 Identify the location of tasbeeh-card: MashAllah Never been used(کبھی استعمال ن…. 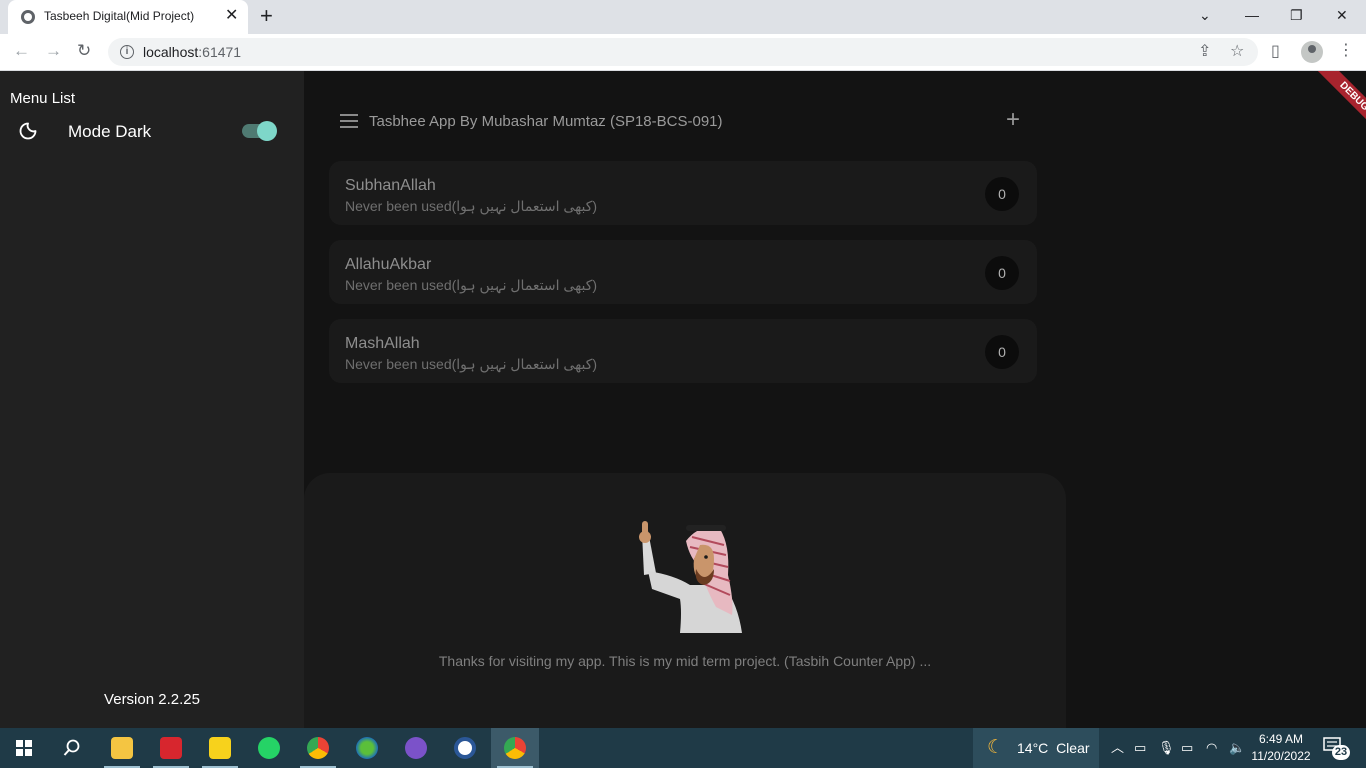
(683, 351).